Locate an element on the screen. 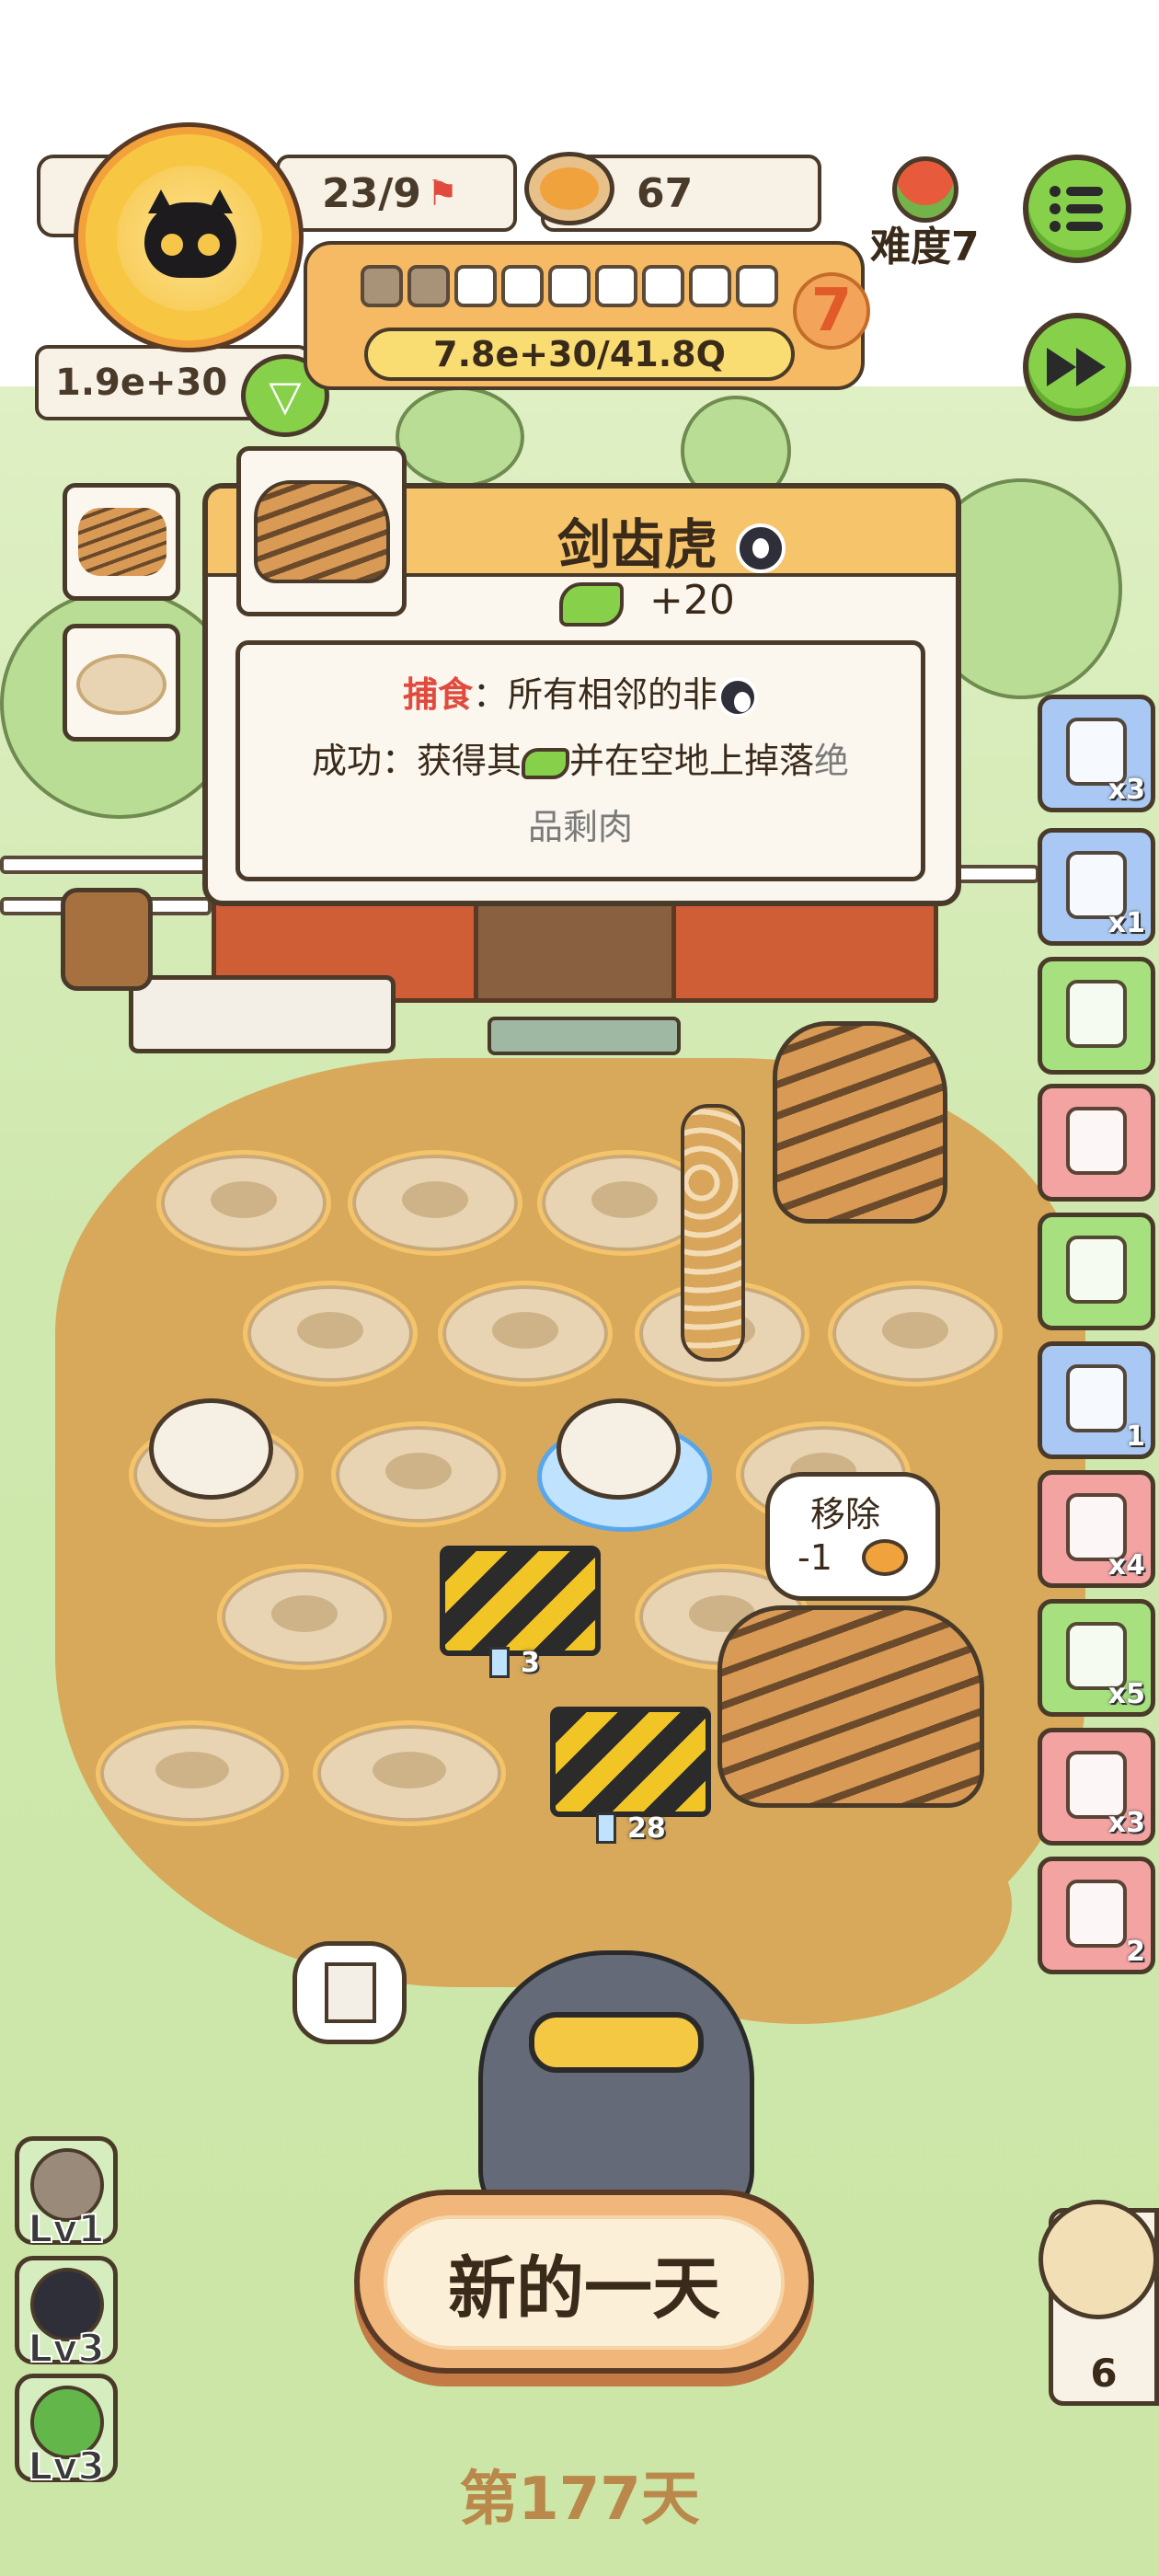 The image size is (1159, 2576). avatar-background is located at coordinates (189, 238).